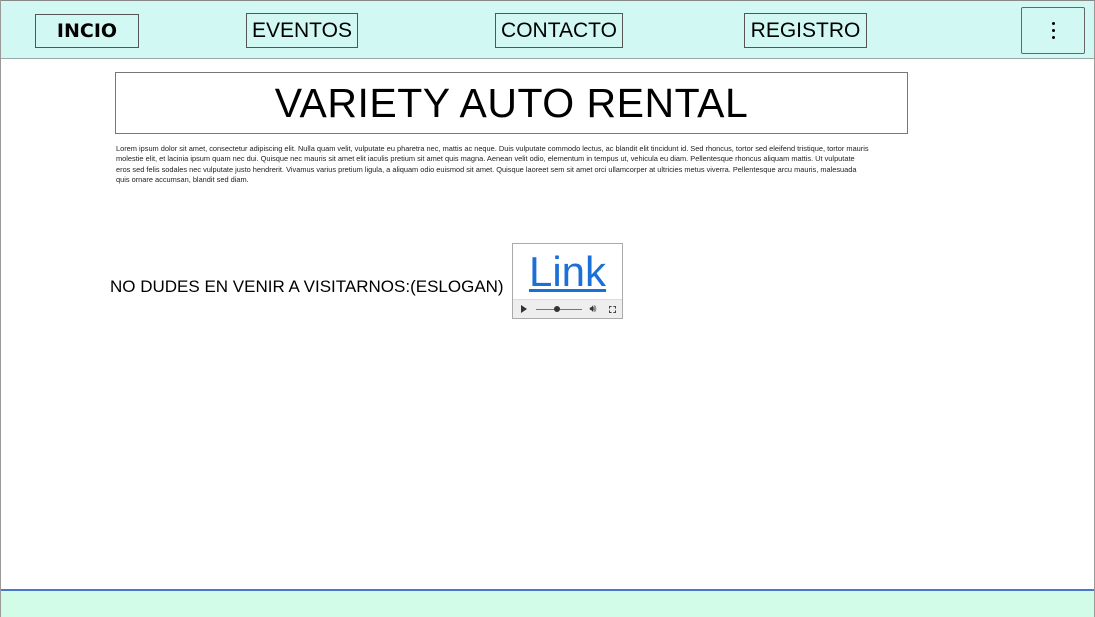  Describe the element at coordinates (524, 309) in the screenshot. I see `play-icon` at that location.